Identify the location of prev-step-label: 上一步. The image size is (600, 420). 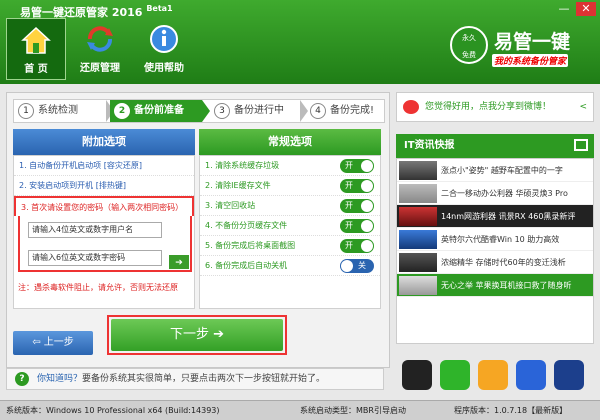
(58, 342).